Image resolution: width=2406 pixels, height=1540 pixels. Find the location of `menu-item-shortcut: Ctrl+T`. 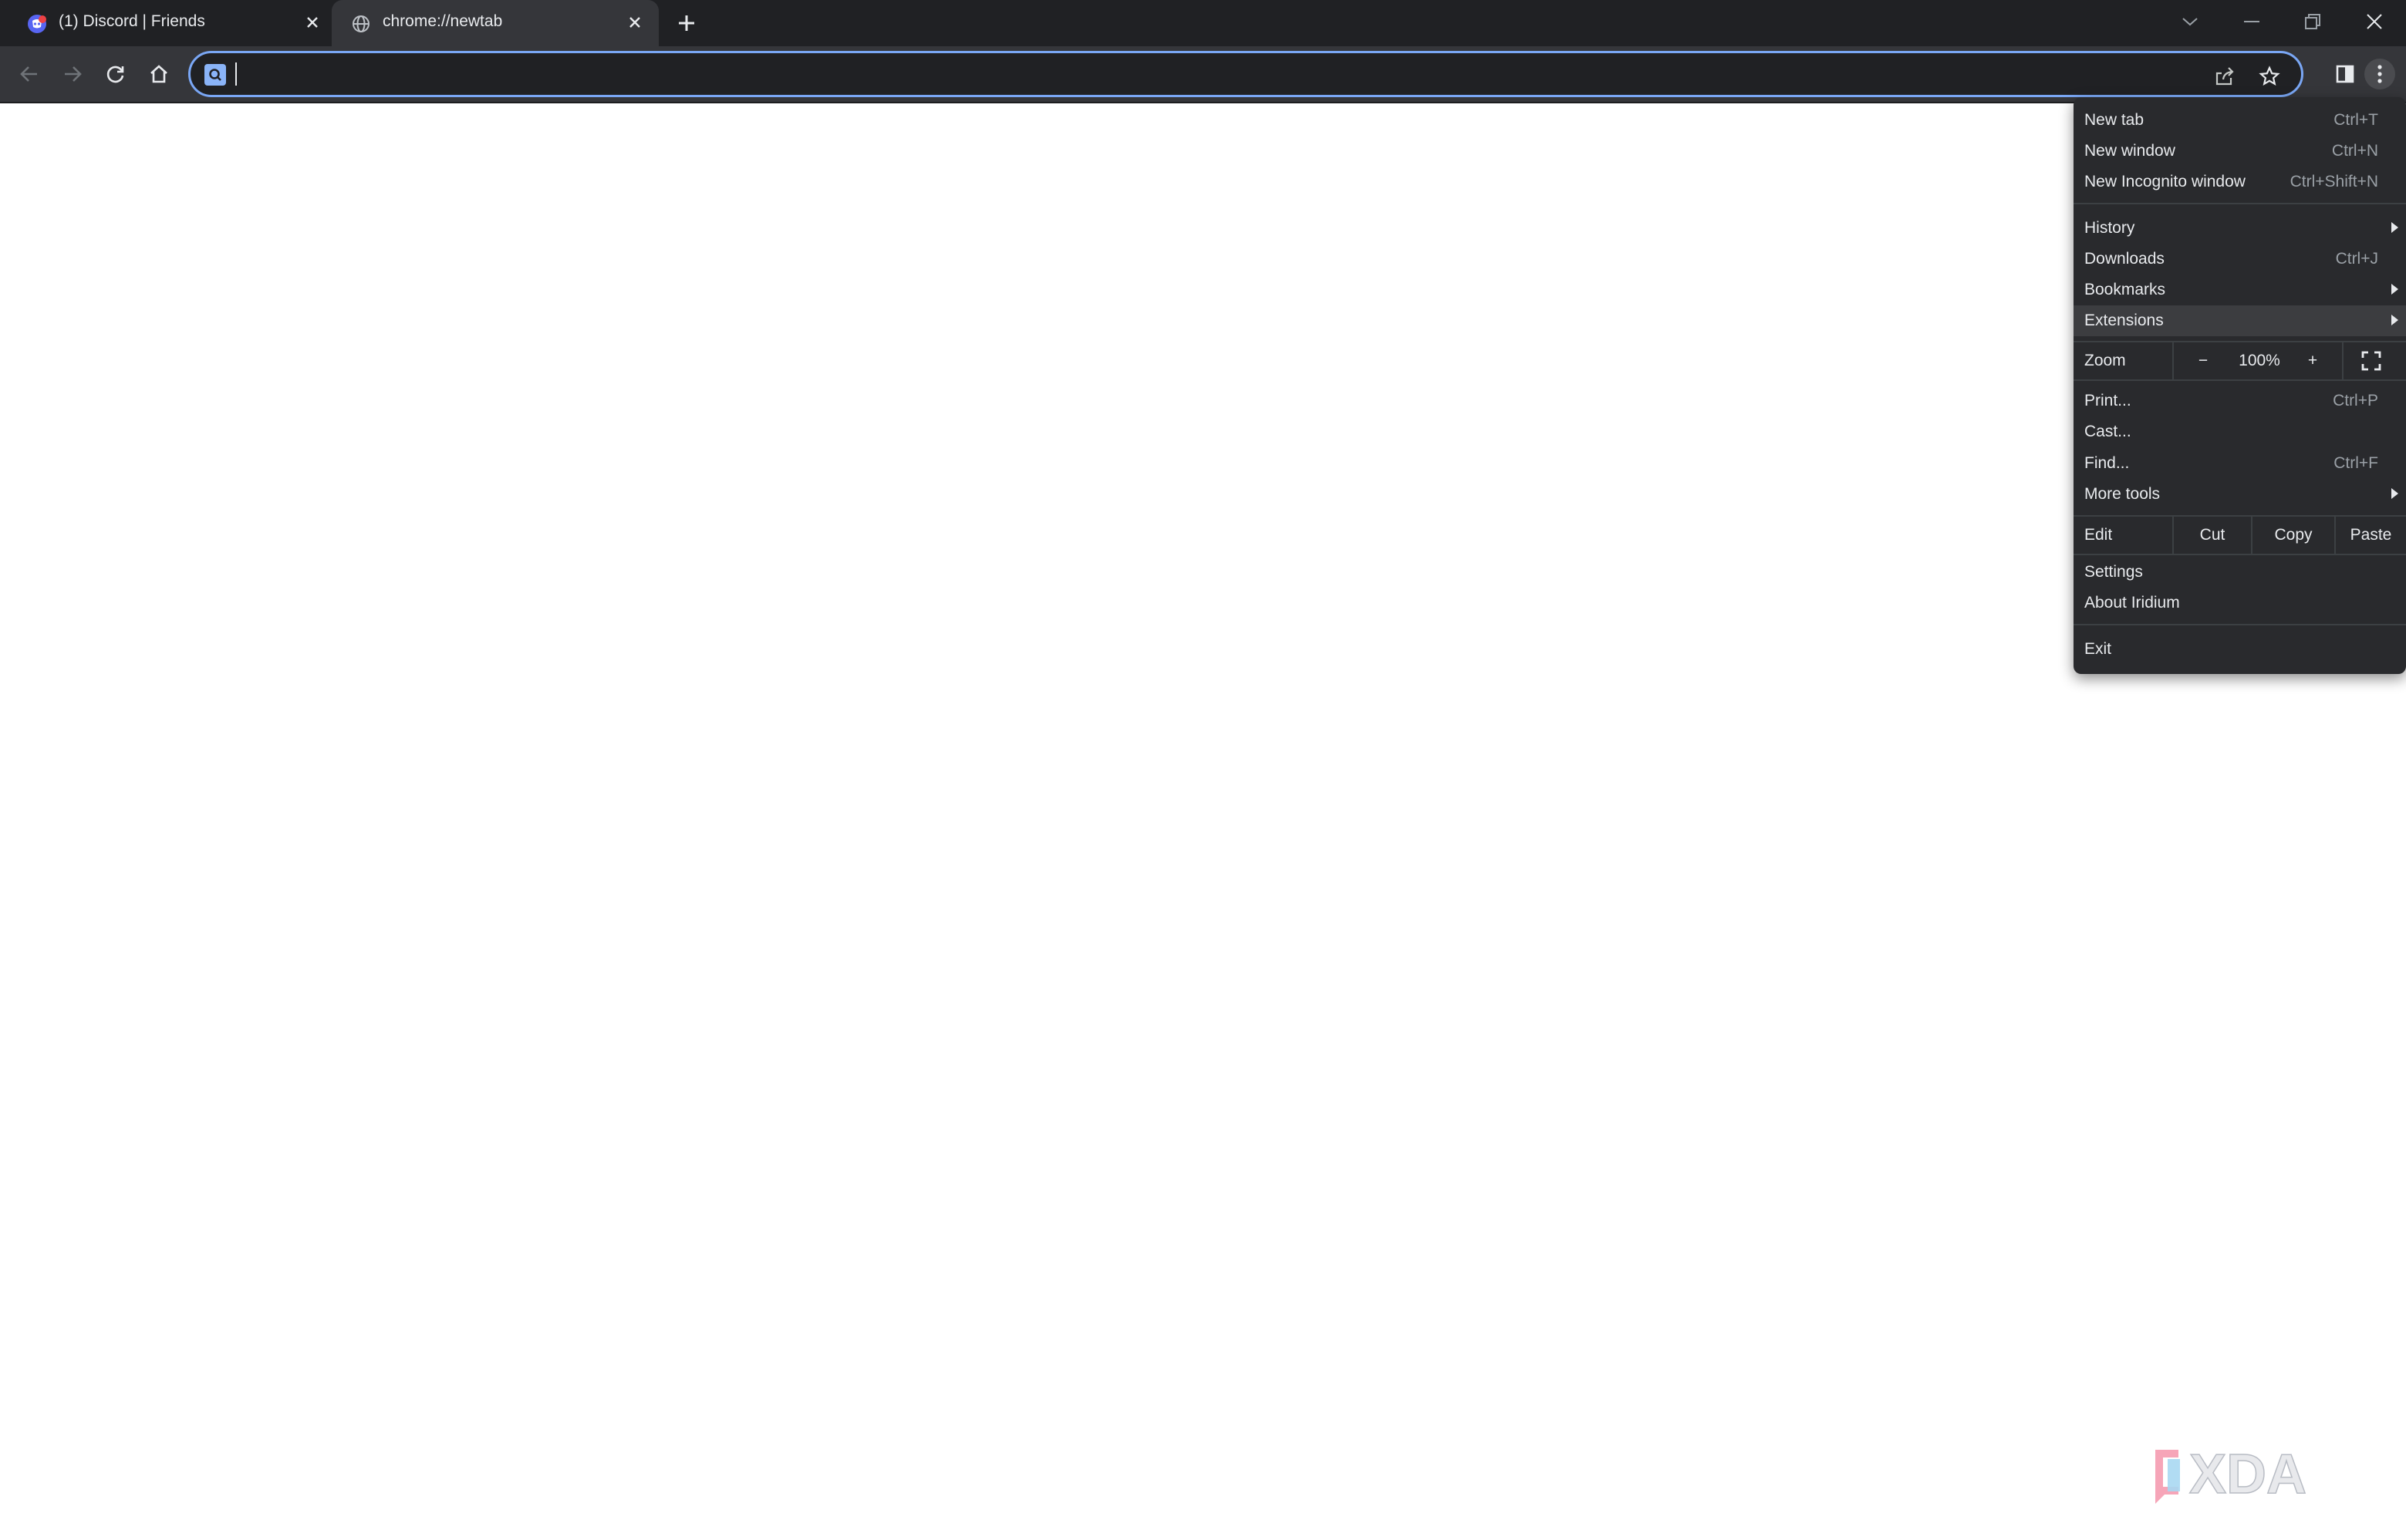

menu-item-shortcut: Ctrl+T is located at coordinates (2355, 120).